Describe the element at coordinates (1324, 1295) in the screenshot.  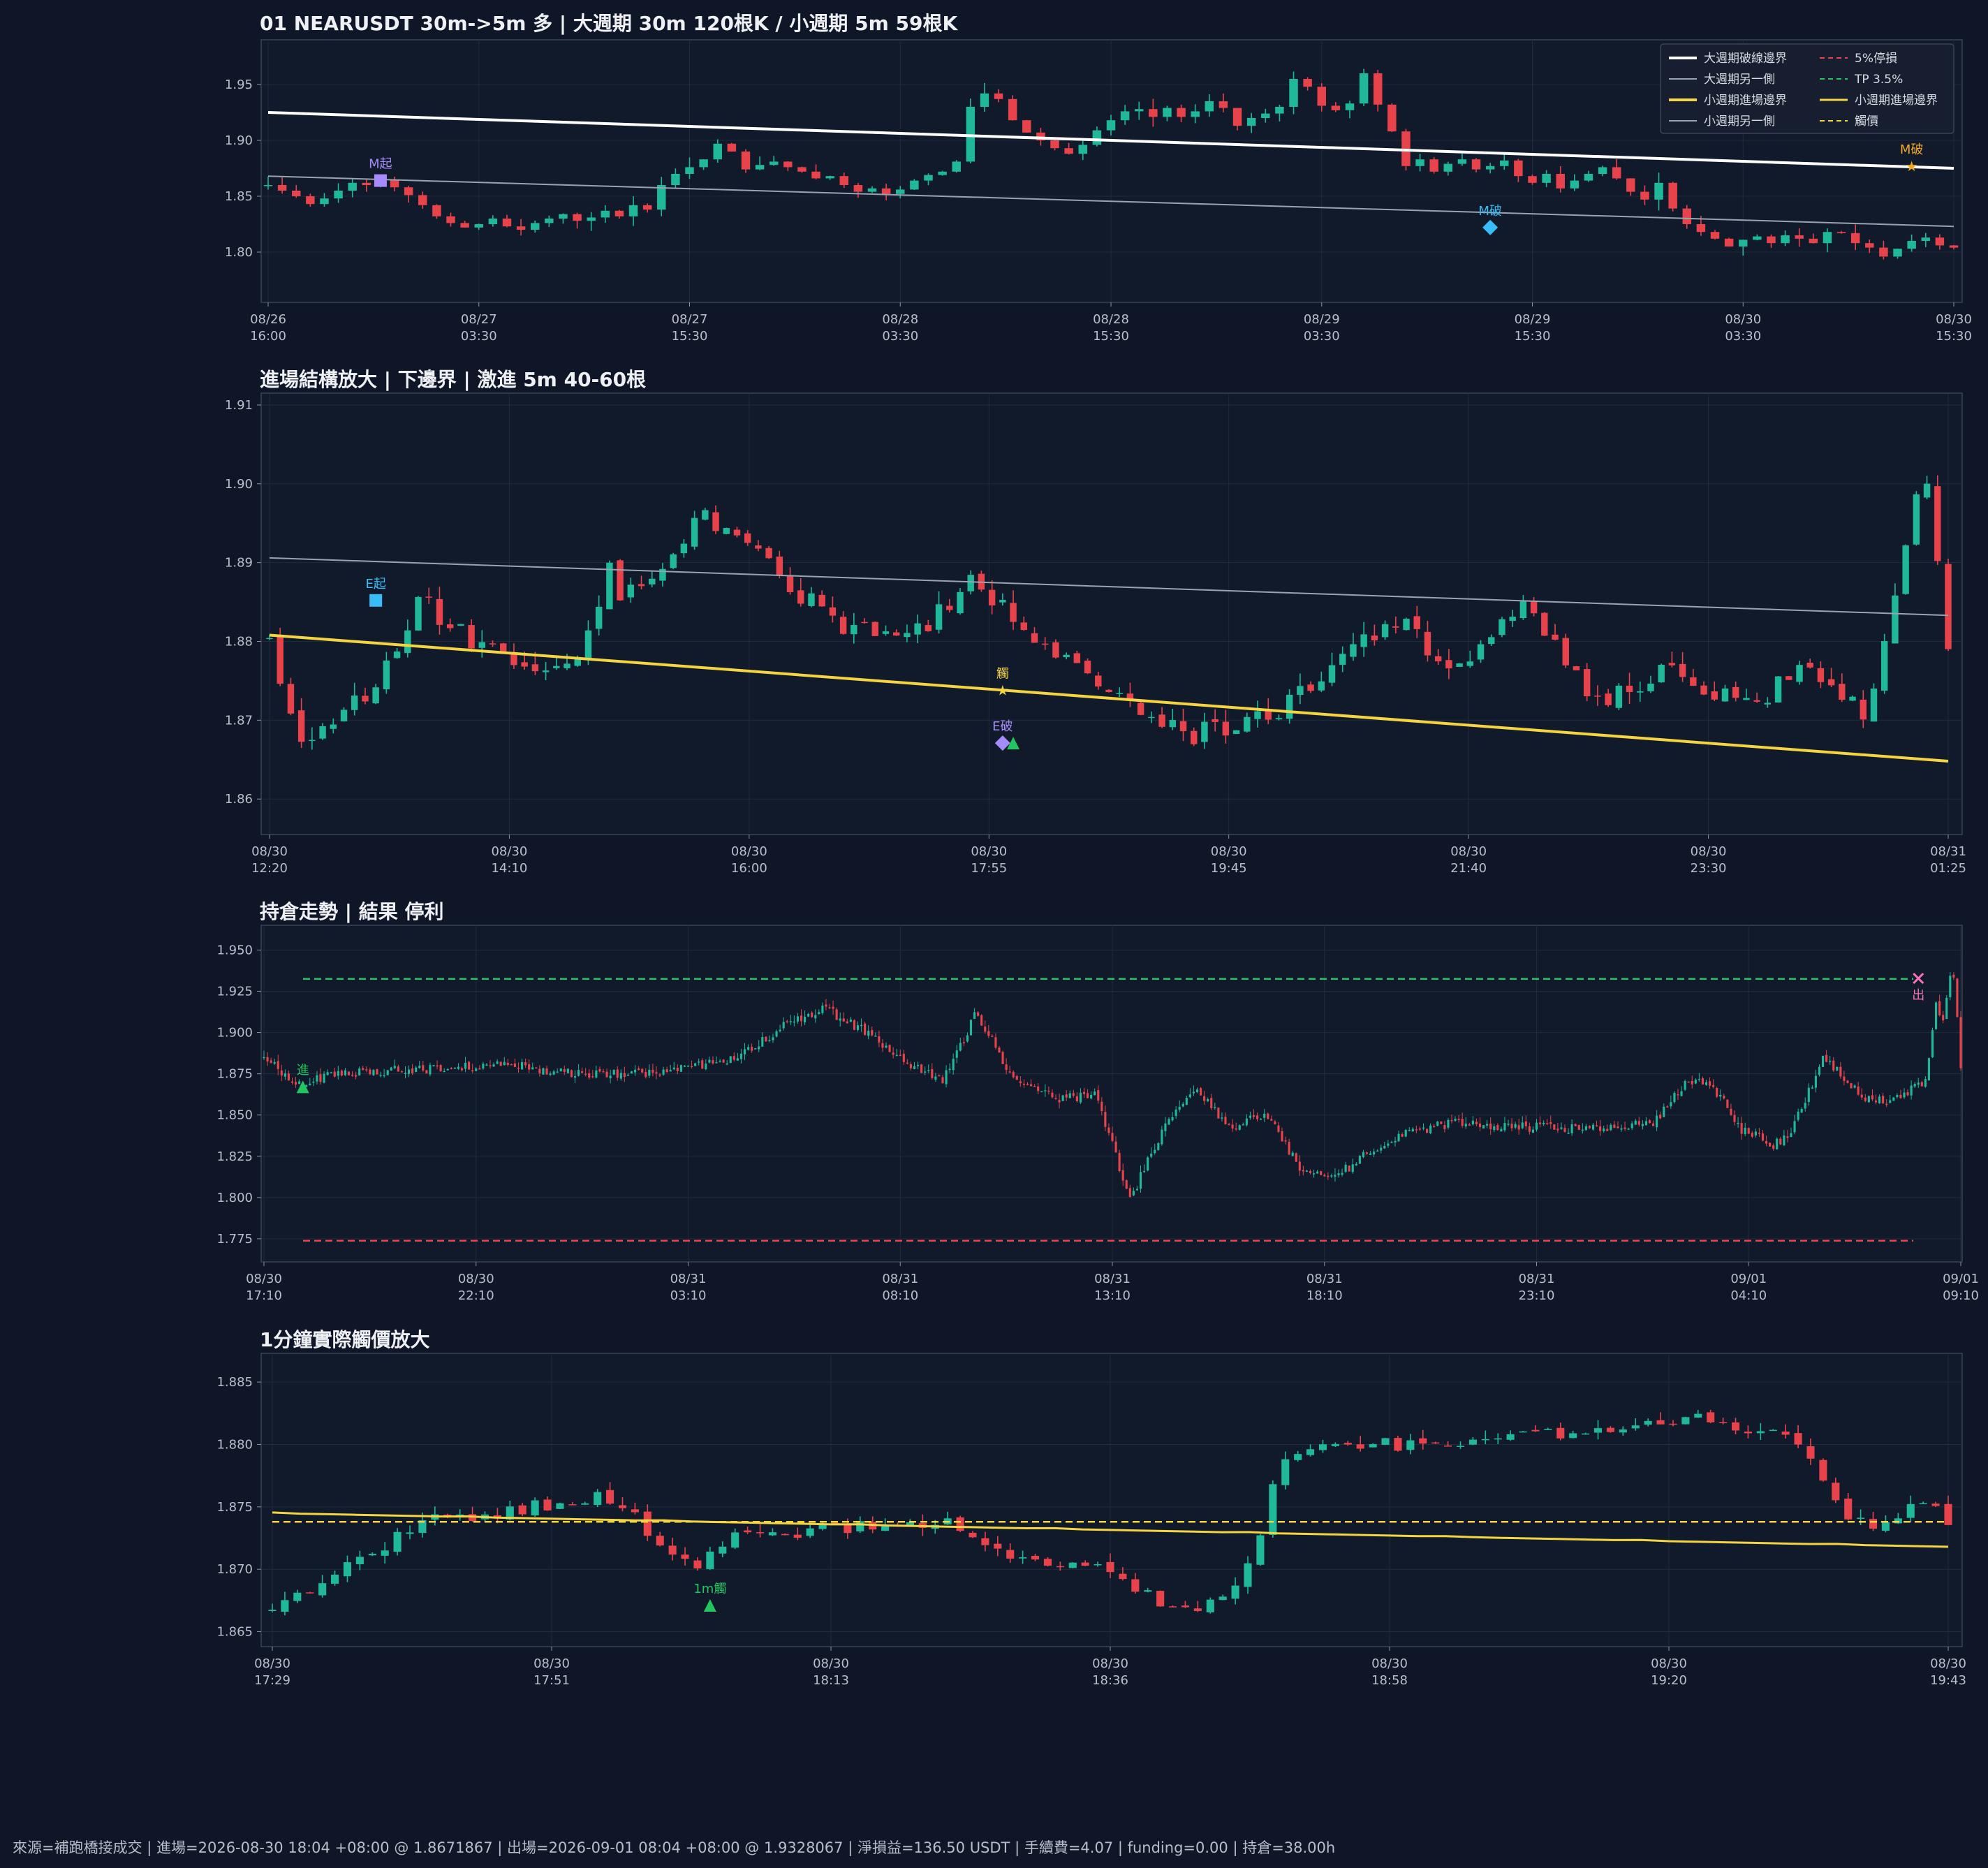
I see `x-tick-label: 18:10` at that location.